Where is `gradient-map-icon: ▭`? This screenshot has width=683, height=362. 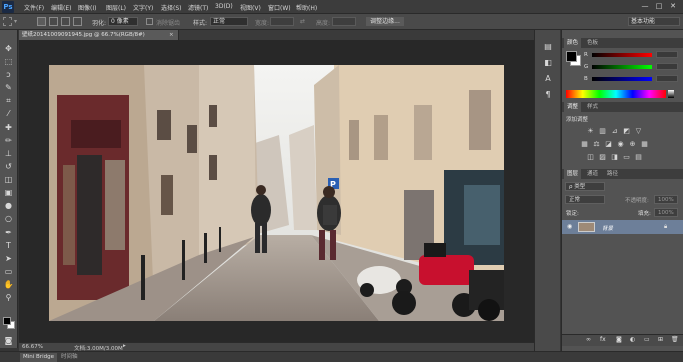
gradient-map-icon: ▭ is located at coordinates (626, 157).